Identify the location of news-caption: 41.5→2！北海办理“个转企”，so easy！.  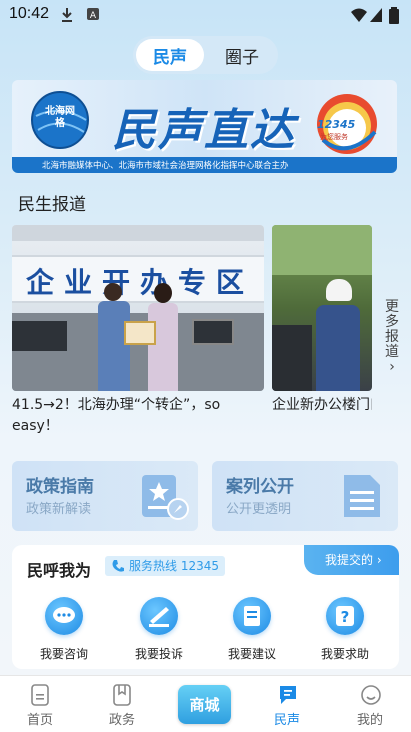
(116, 415).